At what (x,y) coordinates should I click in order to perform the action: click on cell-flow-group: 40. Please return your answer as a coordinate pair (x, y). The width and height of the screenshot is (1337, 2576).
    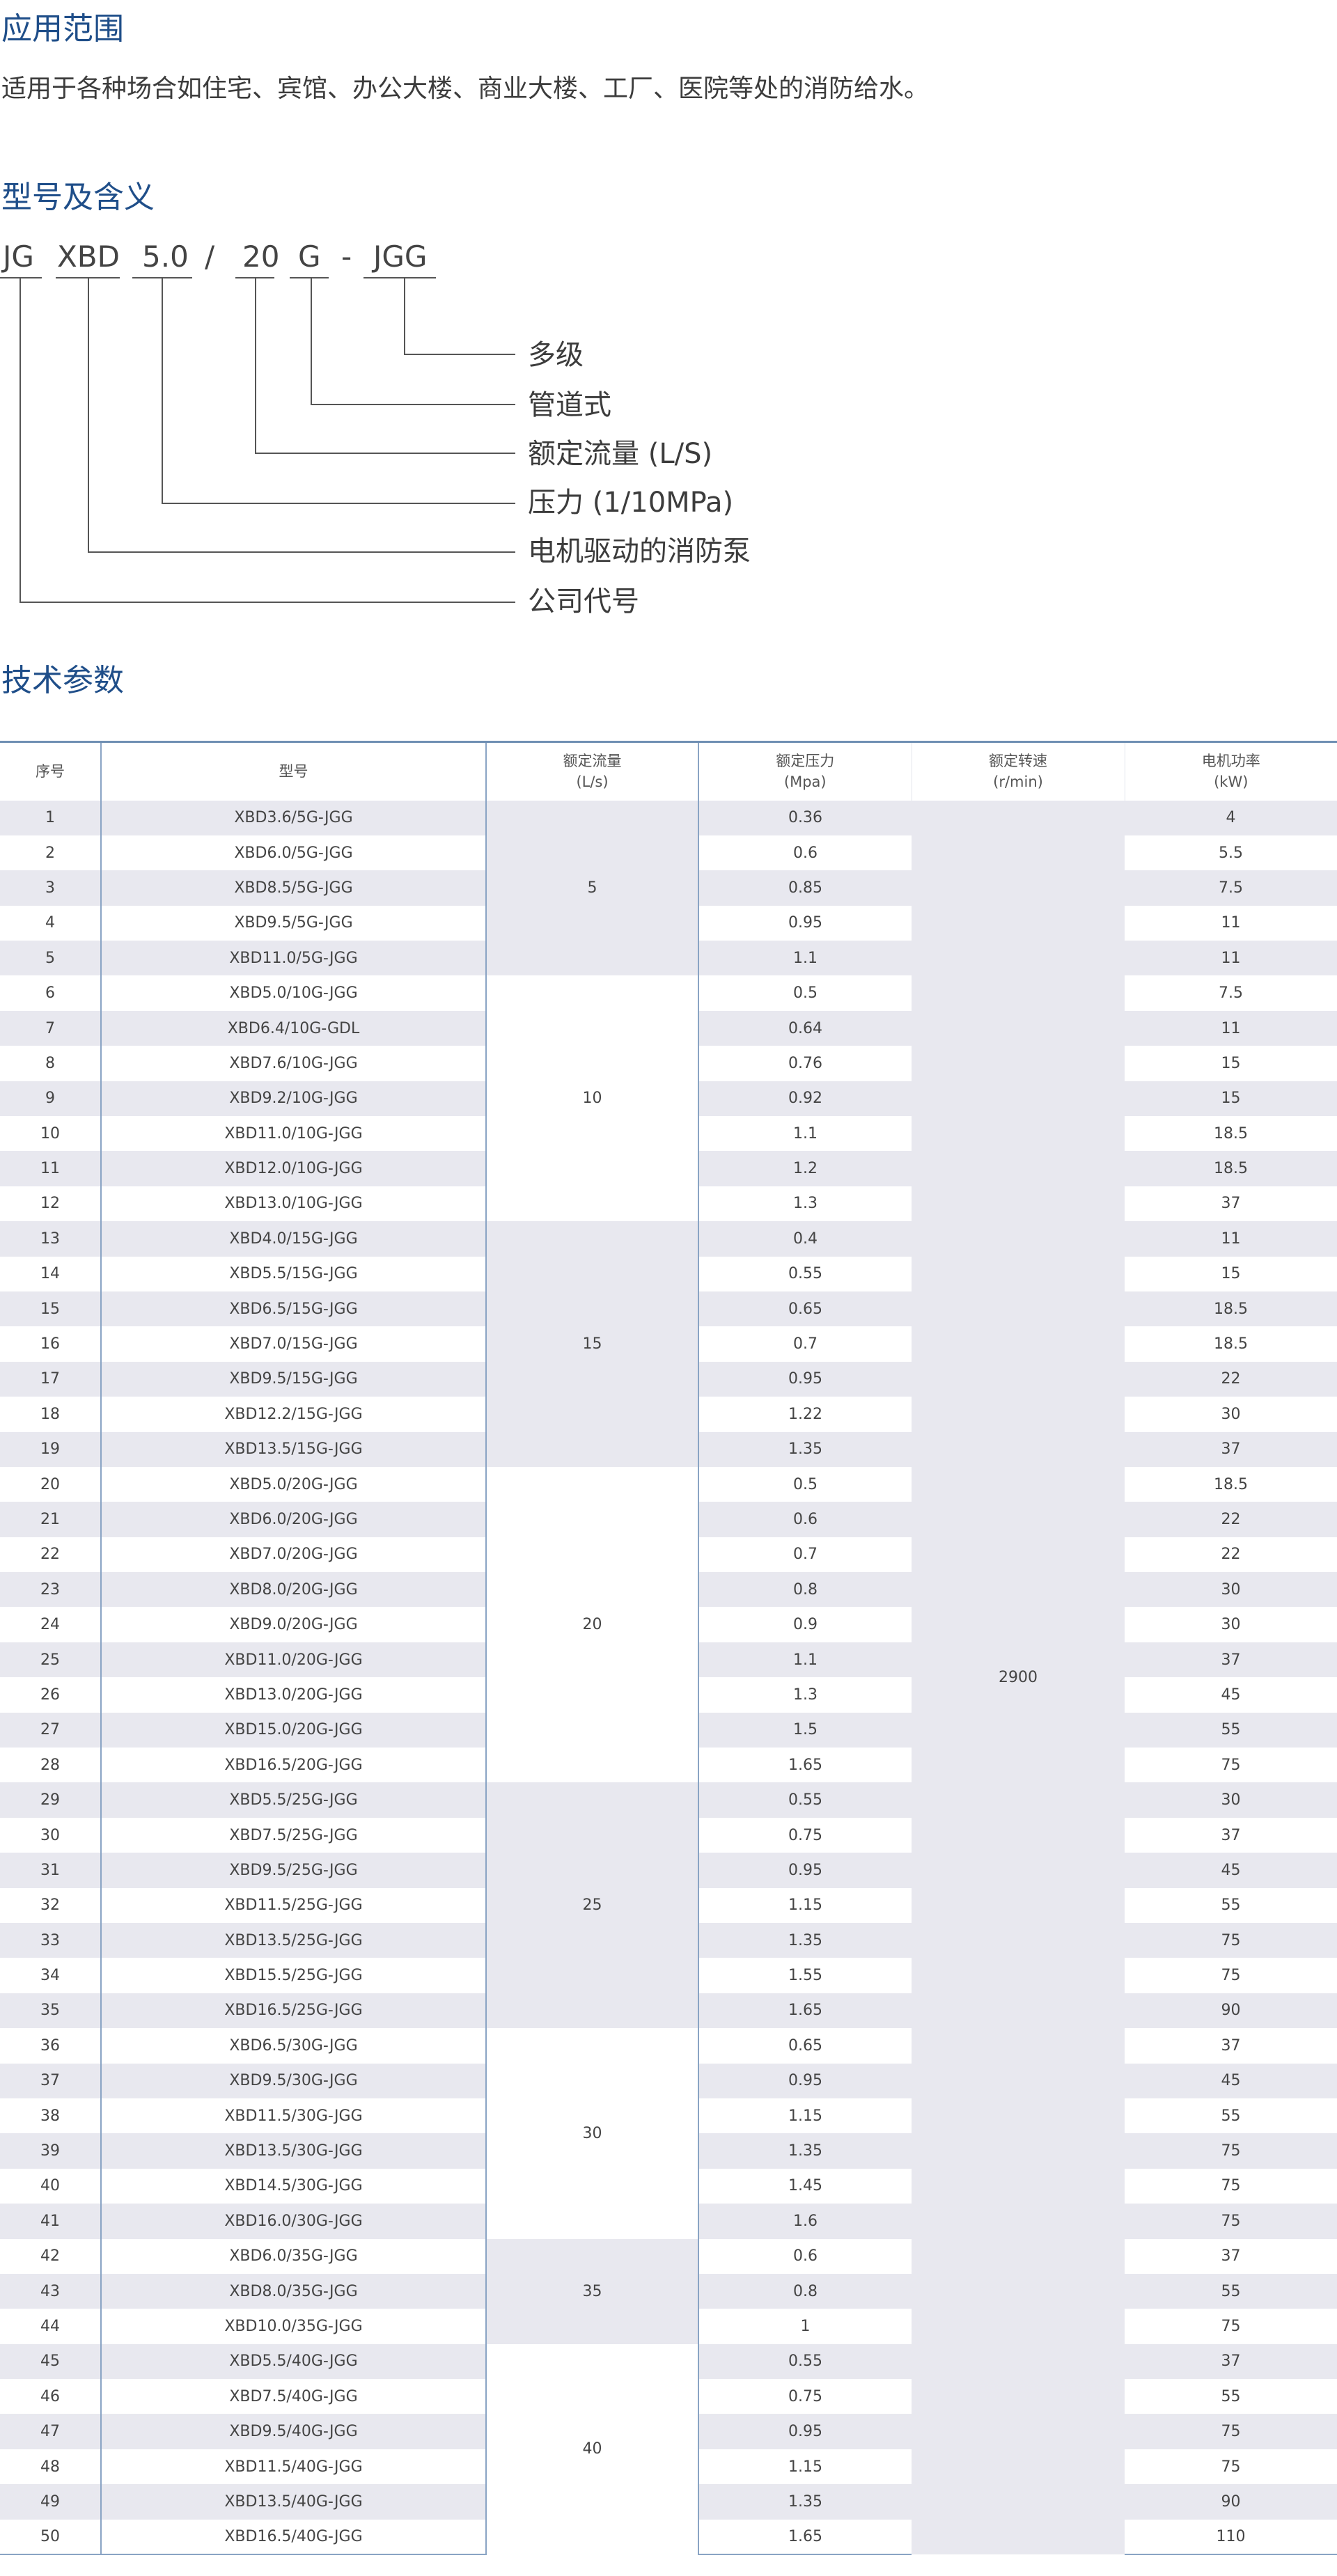
    Looking at the image, I should click on (592, 2449).